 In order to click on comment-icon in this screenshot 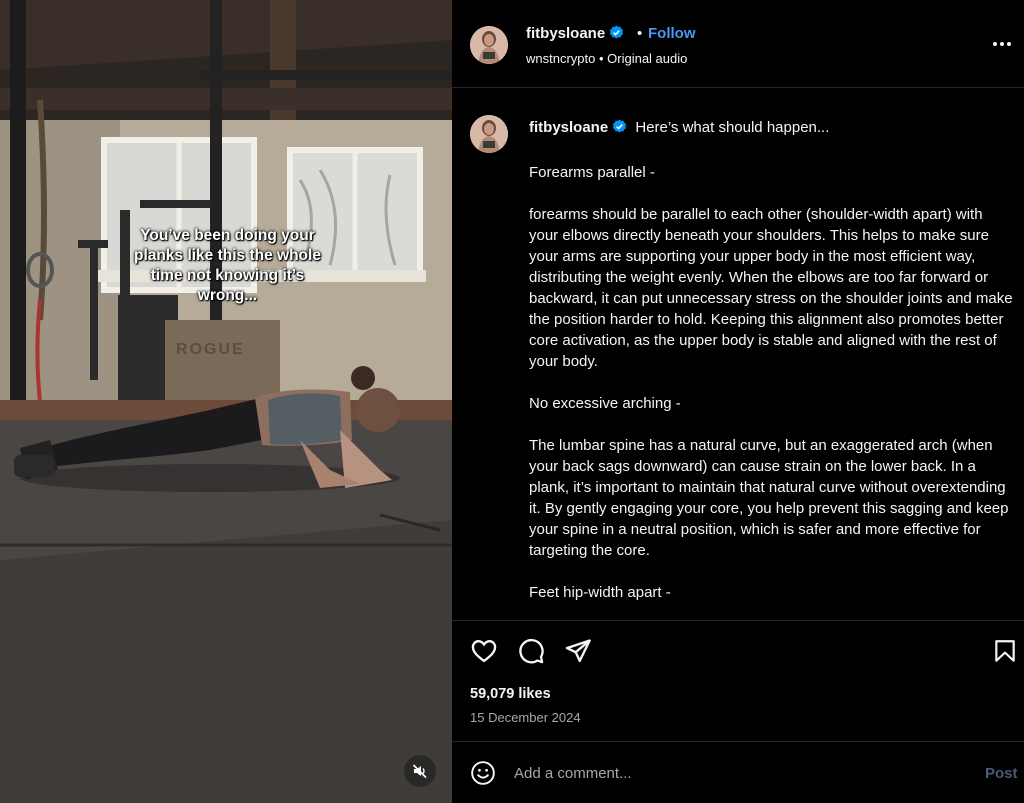, I will do `click(531, 651)`.